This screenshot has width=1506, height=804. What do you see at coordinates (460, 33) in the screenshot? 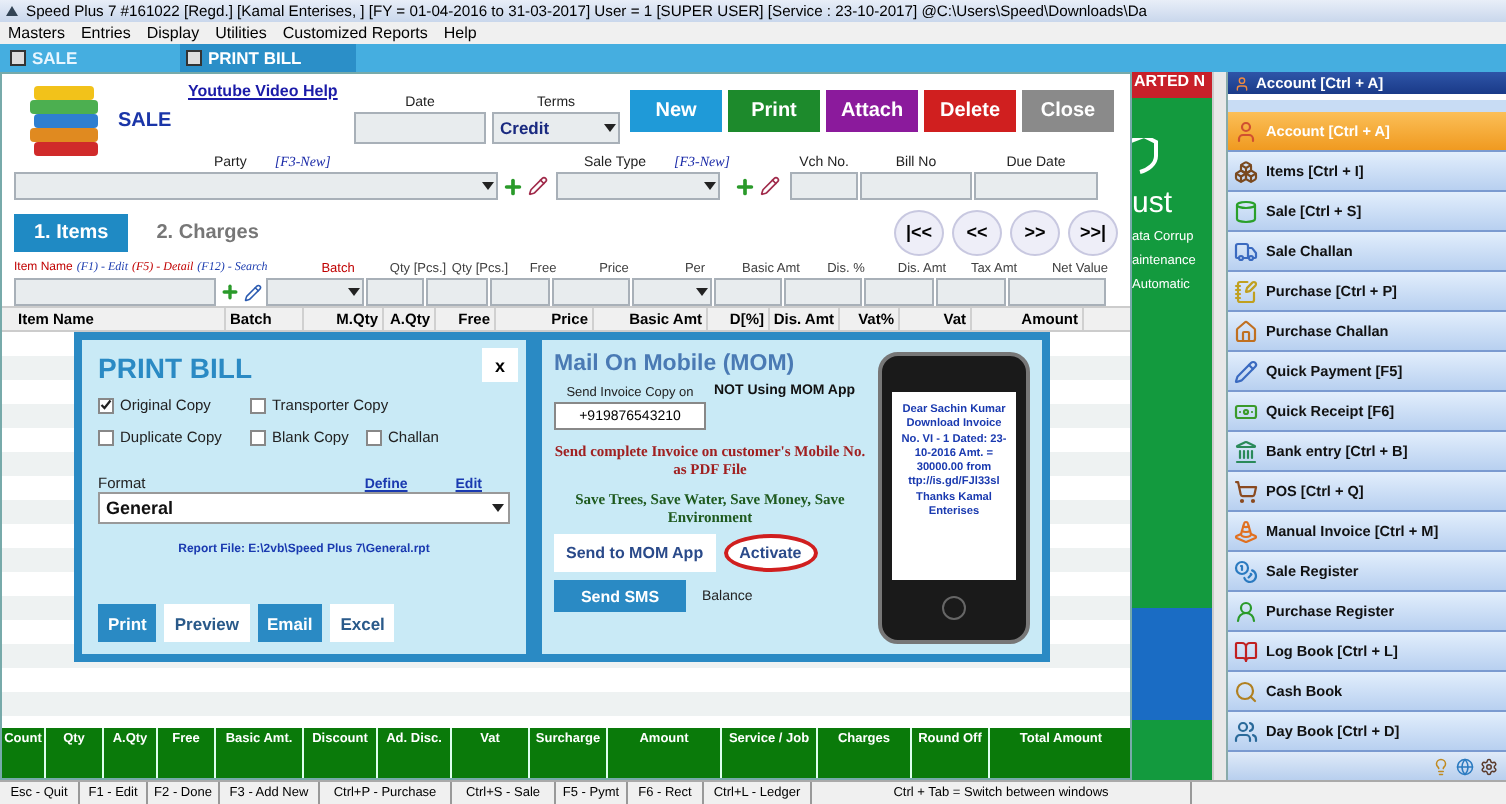
I see `menu-item: Help` at bounding box center [460, 33].